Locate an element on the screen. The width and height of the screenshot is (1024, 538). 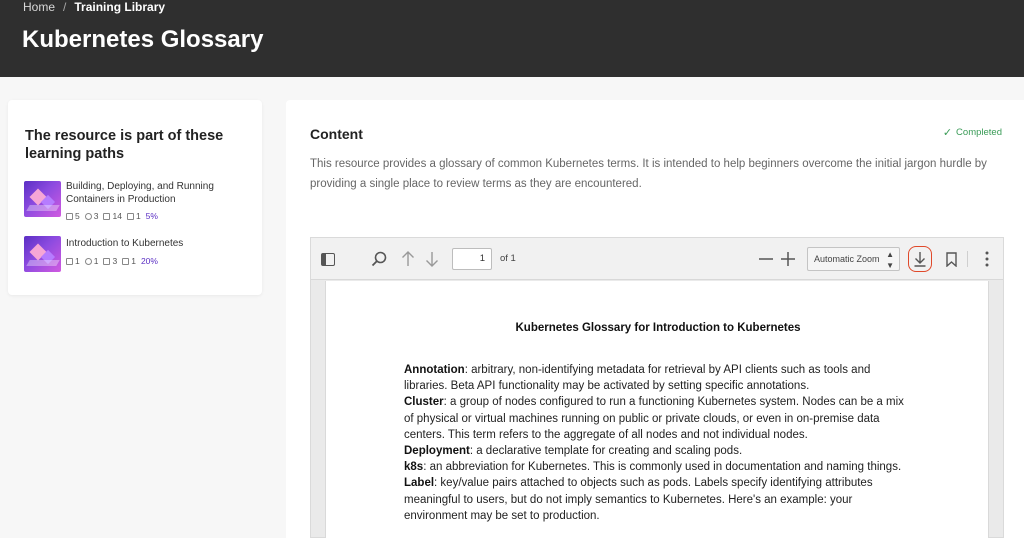
download-button is located at coordinates (920, 259).